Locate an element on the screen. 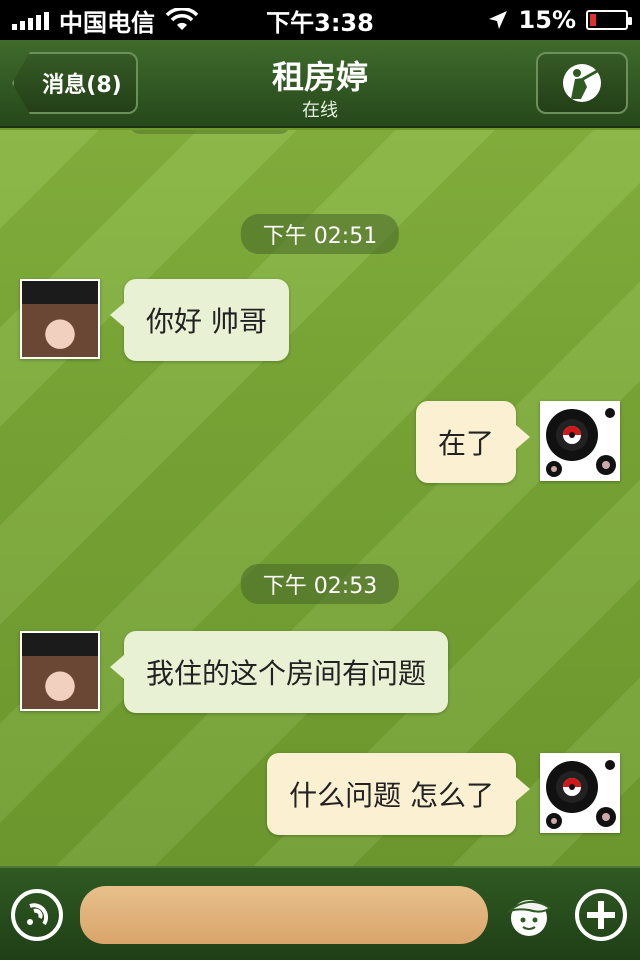 This screenshot has height=960, width=640. golfer-profile-icon is located at coordinates (582, 83).